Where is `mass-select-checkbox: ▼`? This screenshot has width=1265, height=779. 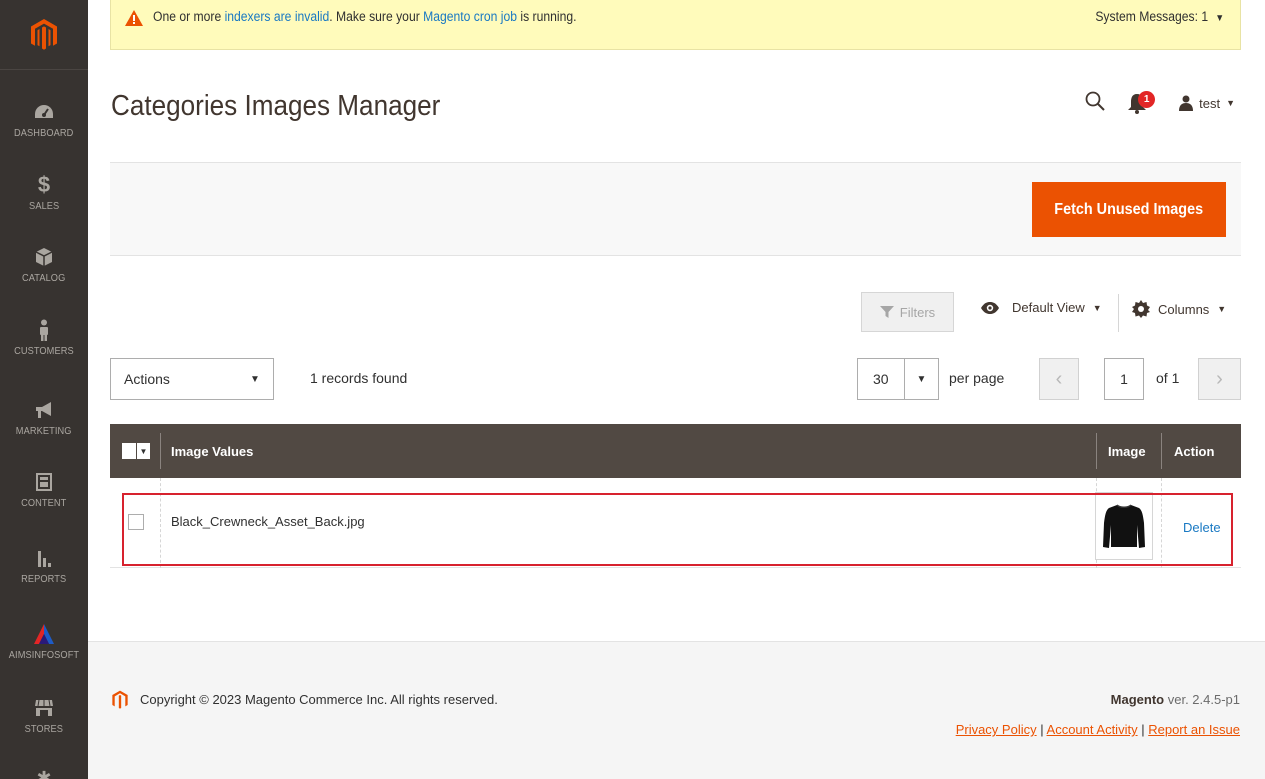
mass-select-checkbox: ▼ is located at coordinates (136, 451).